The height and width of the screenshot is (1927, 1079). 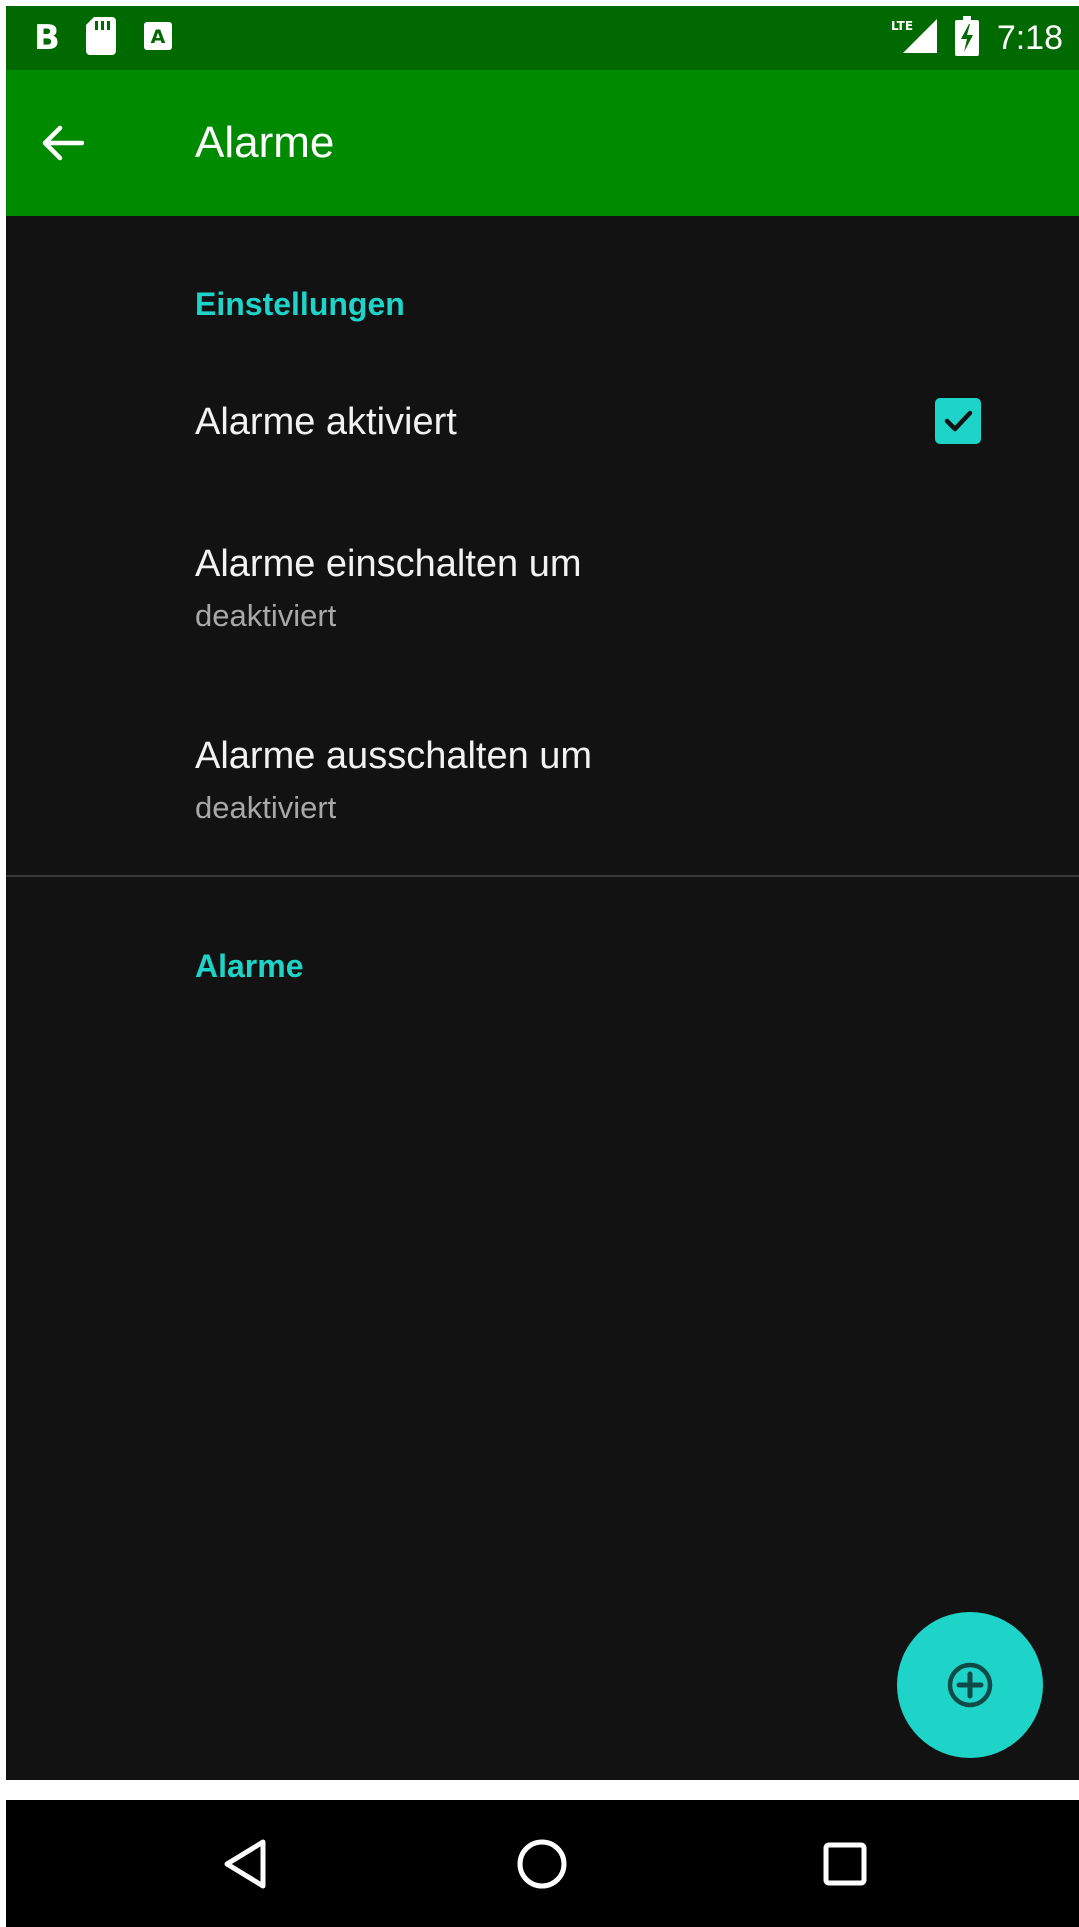 I want to click on navigation-bar, so click(x=542, y=1863).